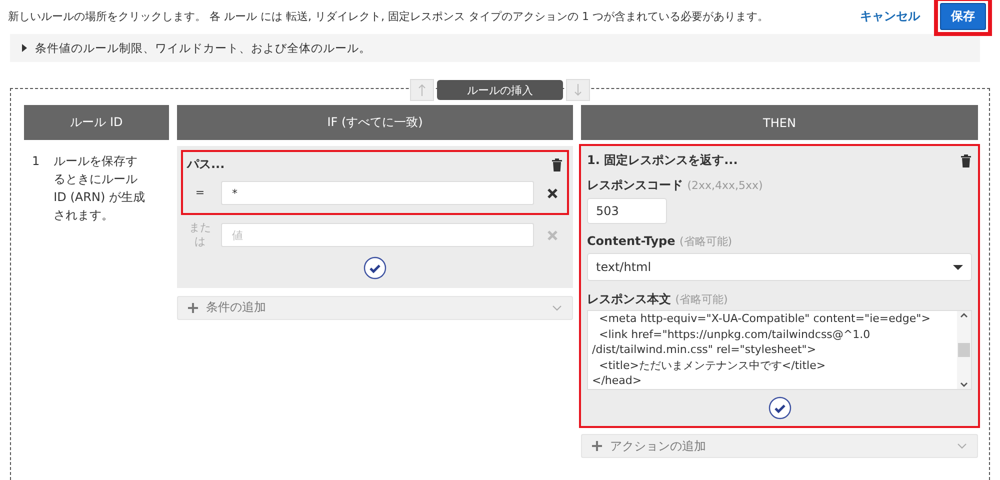  I want to click on field-label: レスポンスコード (2xx,4xx,5xx), so click(675, 185).